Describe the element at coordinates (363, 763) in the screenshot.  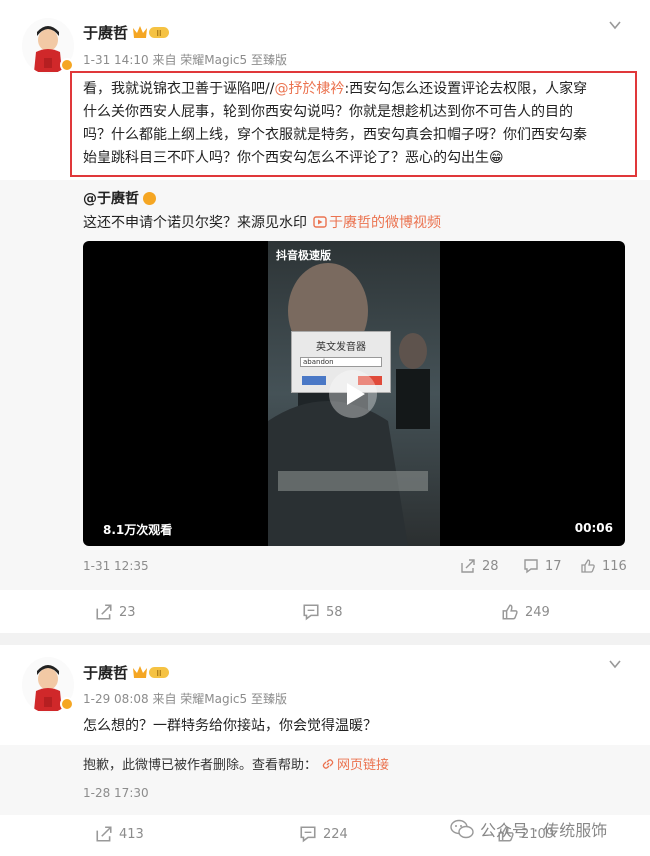
I see `help-link: 网页链接` at that location.